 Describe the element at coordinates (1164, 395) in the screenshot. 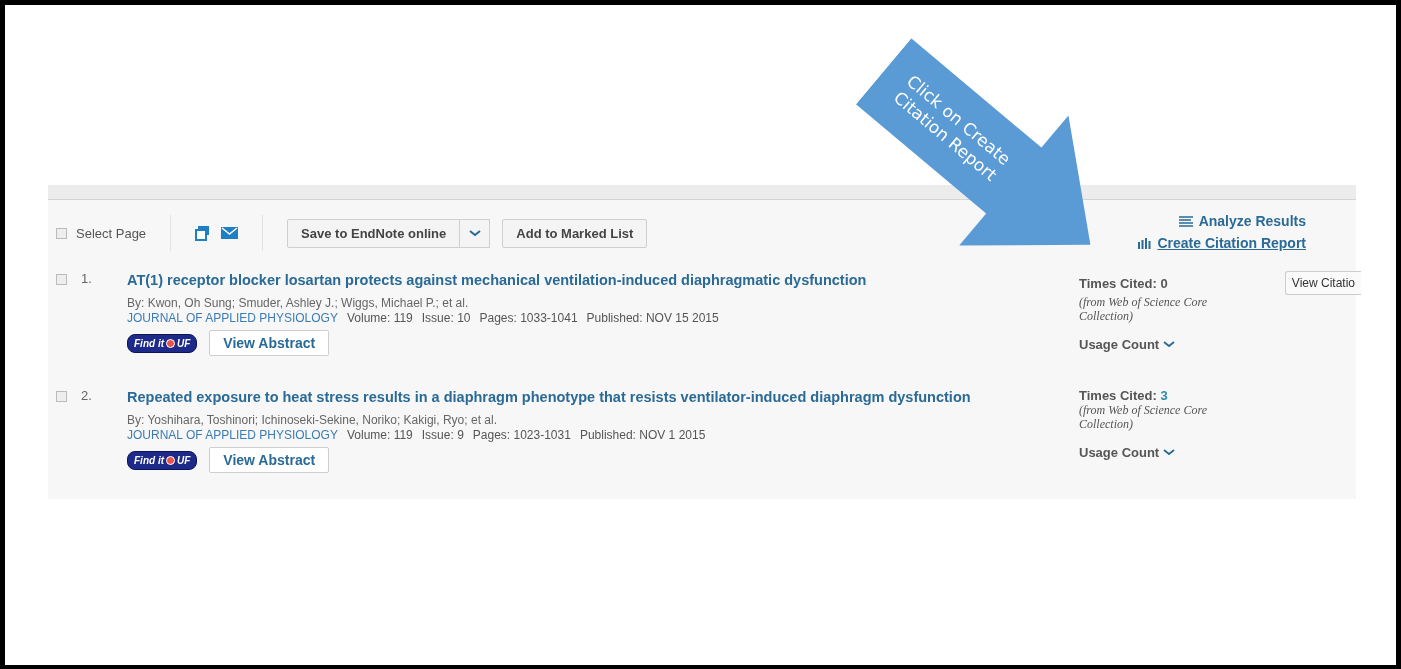

I see `times-cited-count-link: 3` at that location.